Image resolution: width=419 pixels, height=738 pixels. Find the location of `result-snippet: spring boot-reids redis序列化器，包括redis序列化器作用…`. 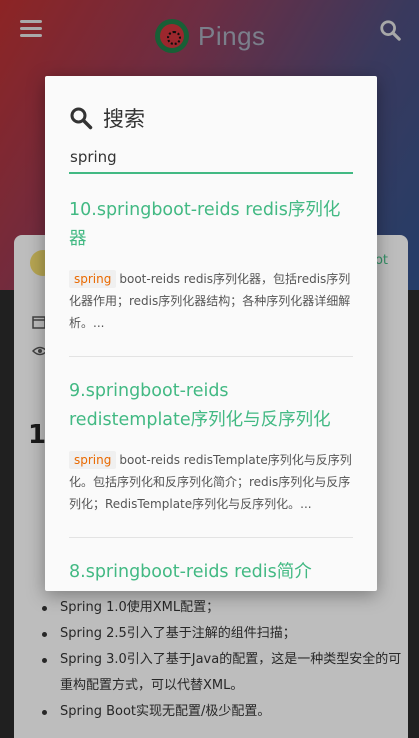

result-snippet: spring boot-reids redis序列化器，包括redis序列化器作用… is located at coordinates (211, 301).